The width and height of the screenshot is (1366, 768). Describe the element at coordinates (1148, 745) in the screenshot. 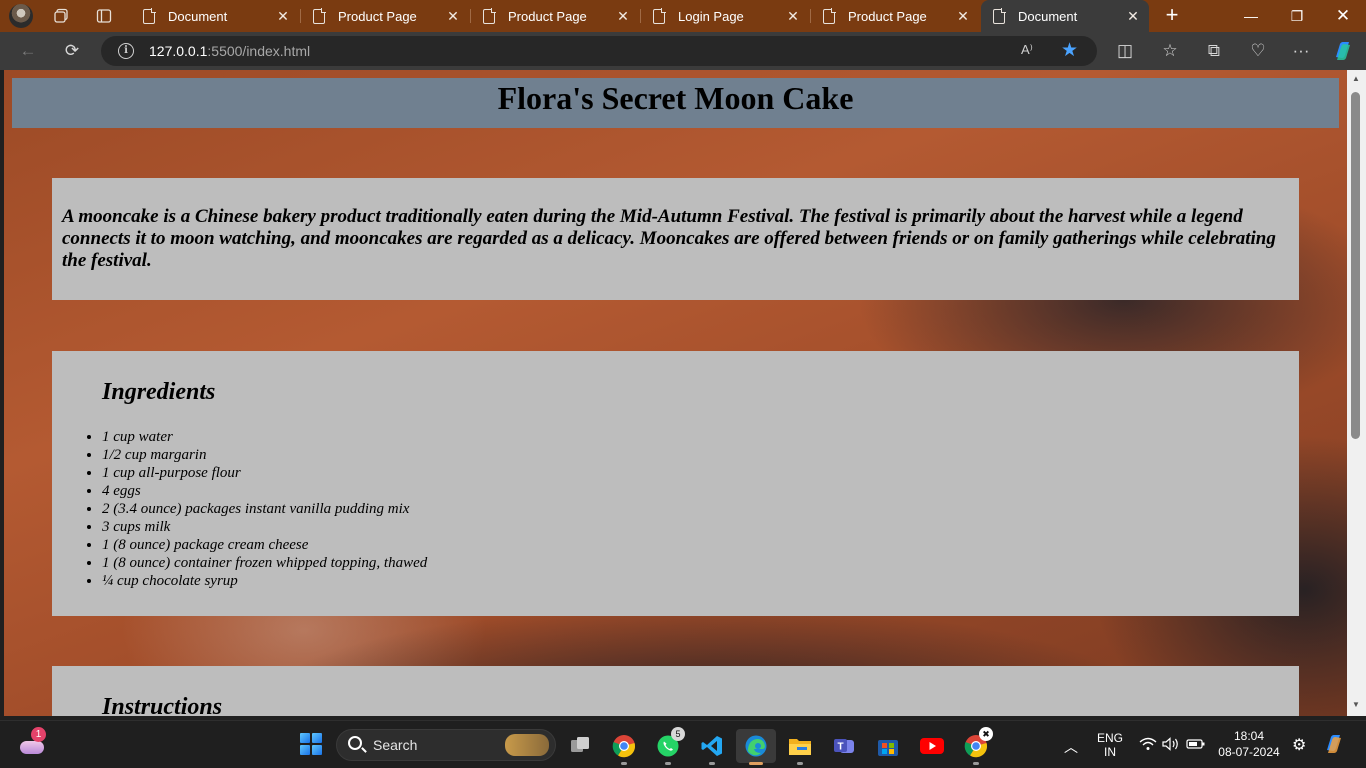

I see `wifi-icon` at that location.